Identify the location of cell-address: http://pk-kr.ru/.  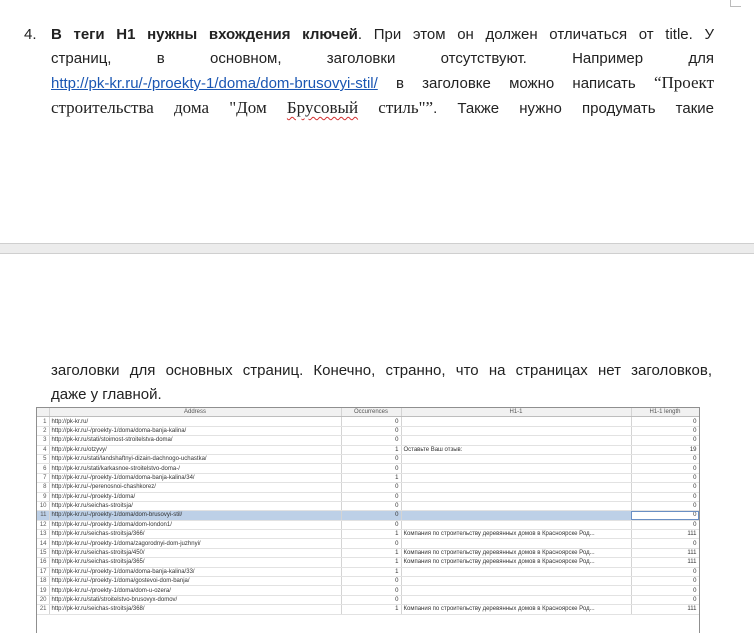
(195, 421).